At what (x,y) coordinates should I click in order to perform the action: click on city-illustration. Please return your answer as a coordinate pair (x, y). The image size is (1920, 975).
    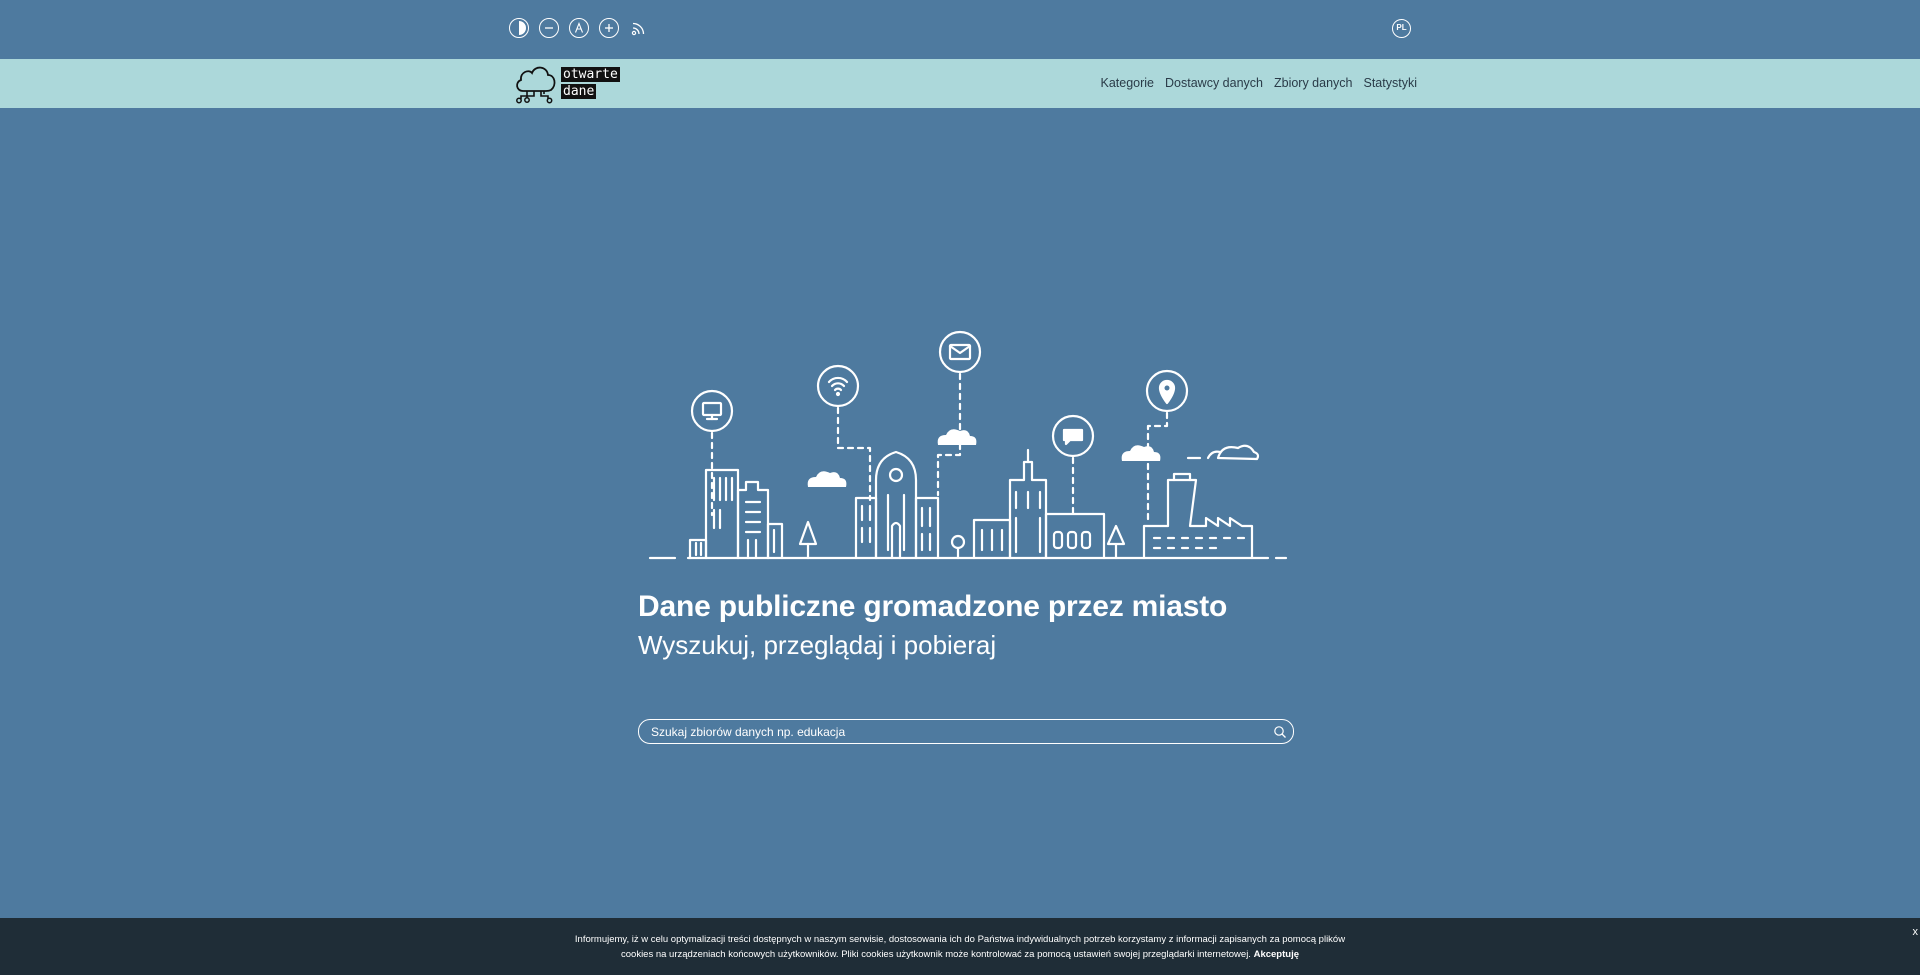
    Looking at the image, I should click on (968, 445).